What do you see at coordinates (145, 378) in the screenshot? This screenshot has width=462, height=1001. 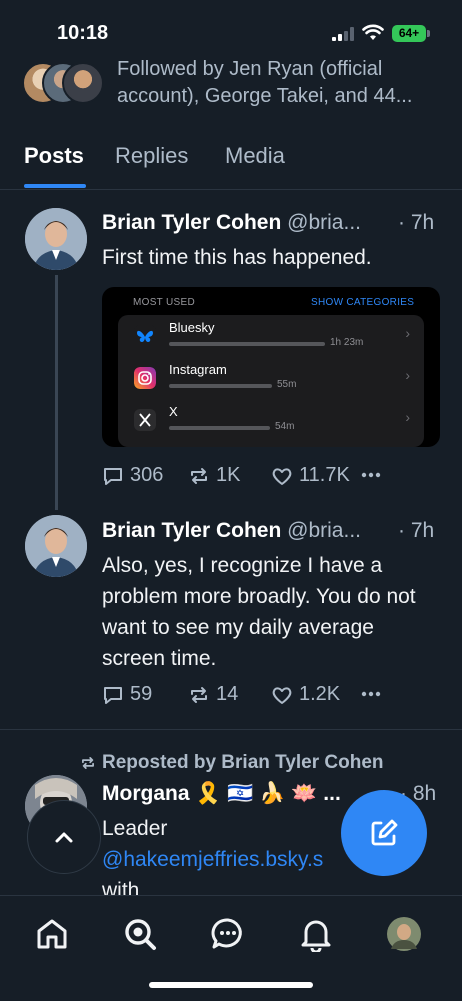 I see `instagram-icon` at bounding box center [145, 378].